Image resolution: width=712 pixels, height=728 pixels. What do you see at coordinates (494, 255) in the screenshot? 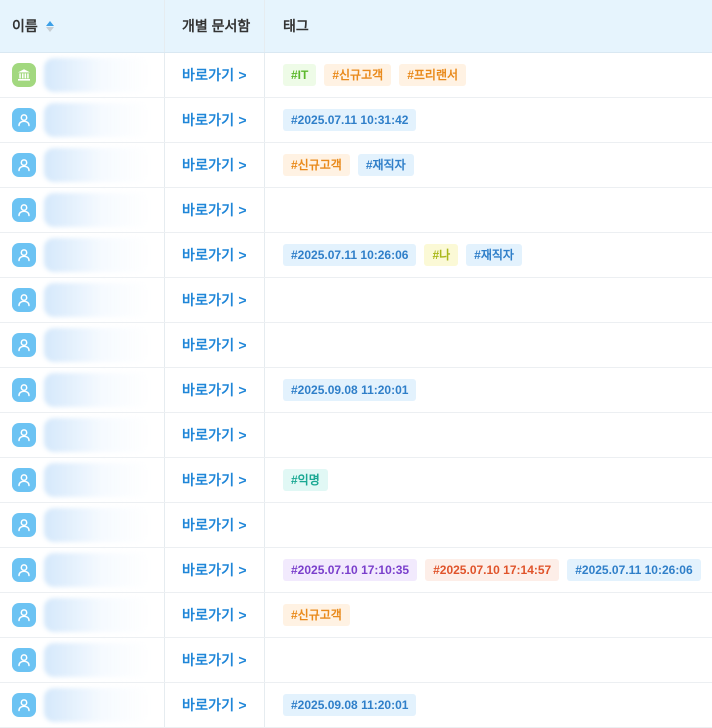
I see `tag-badge: #재직자` at bounding box center [494, 255].